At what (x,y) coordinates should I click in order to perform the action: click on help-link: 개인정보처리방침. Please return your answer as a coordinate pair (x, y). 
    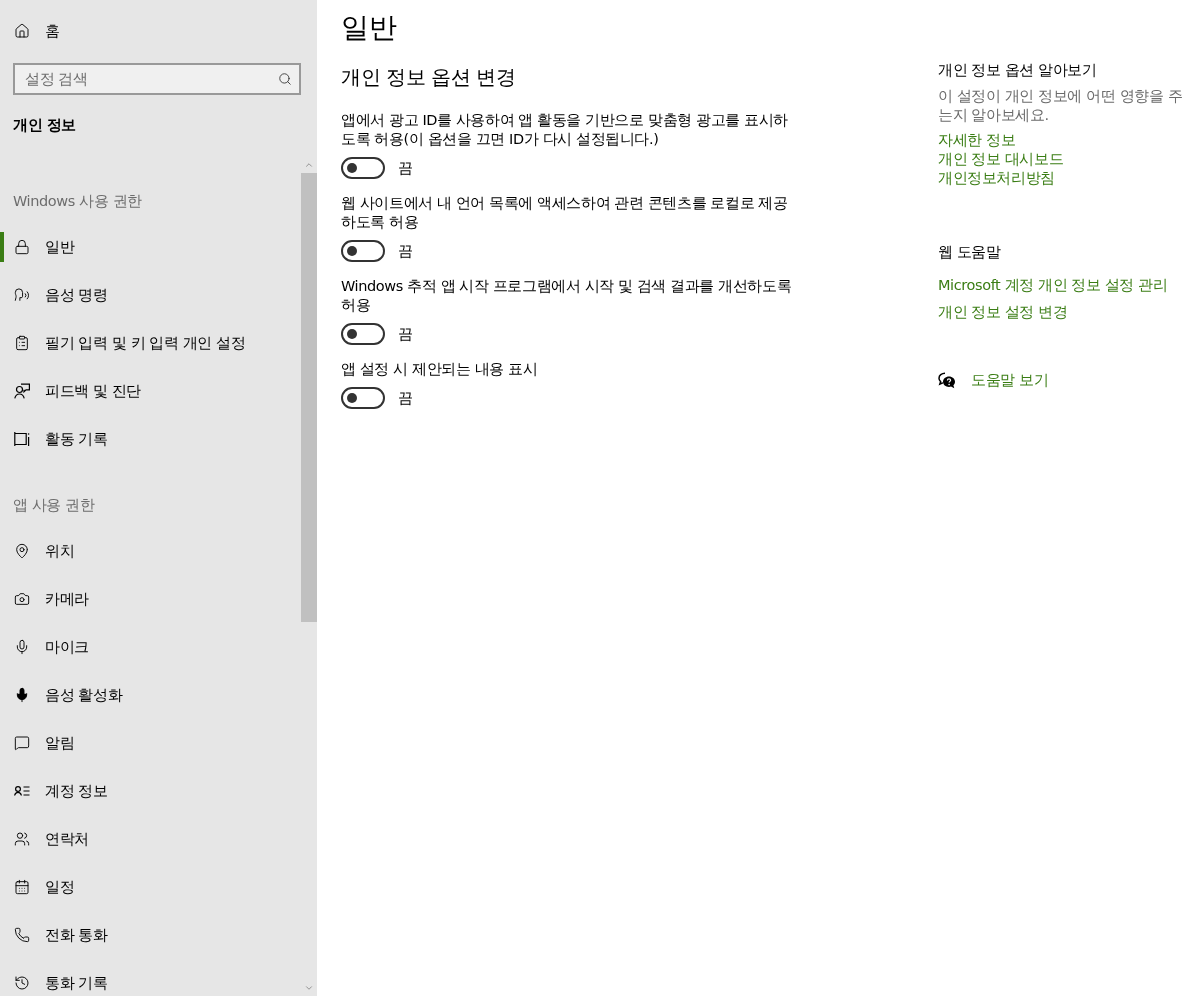
    Looking at the image, I should click on (996, 178).